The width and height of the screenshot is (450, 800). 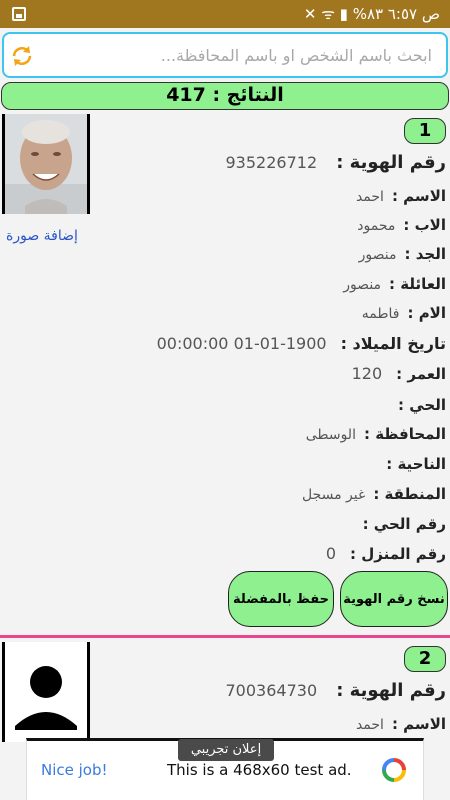 I want to click on id-row: رقم الهوية : 700364730, so click(x=336, y=692).